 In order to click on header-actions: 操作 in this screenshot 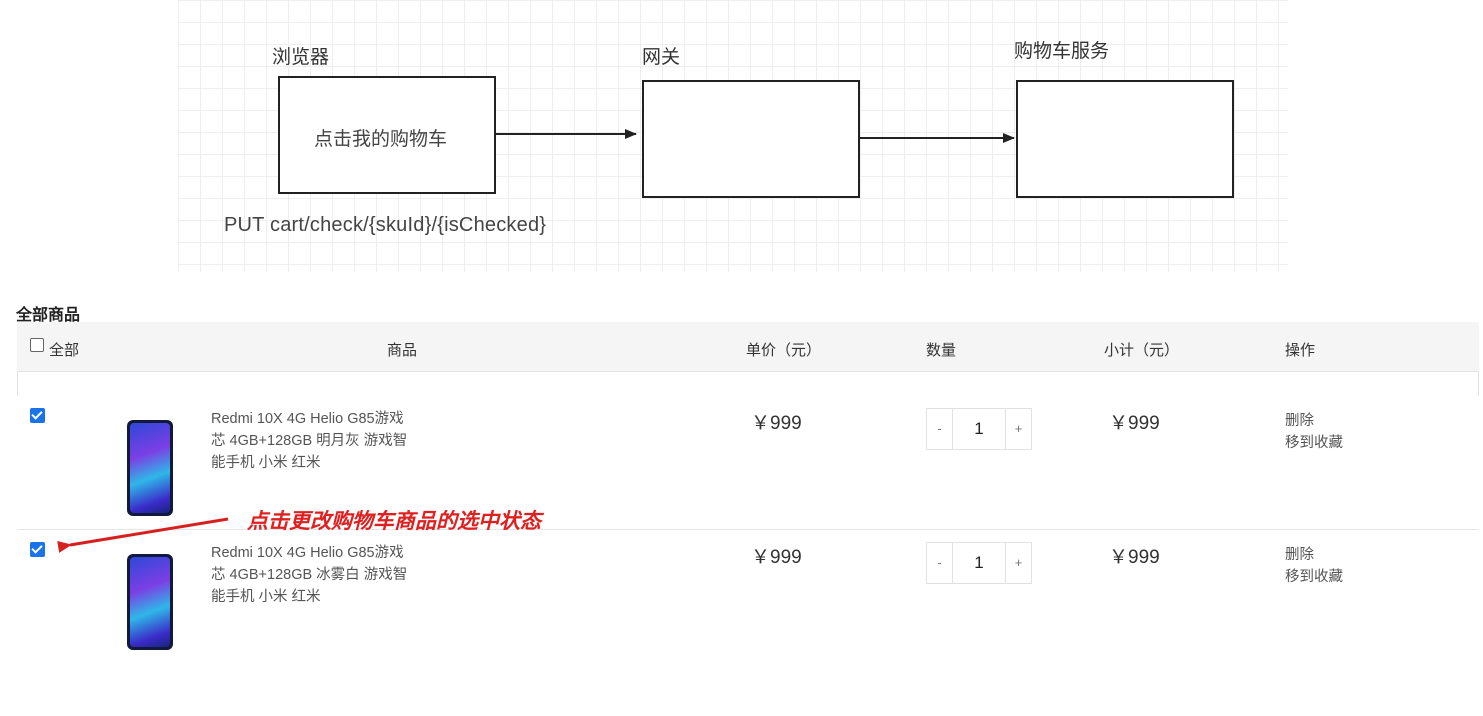, I will do `click(1300, 350)`.